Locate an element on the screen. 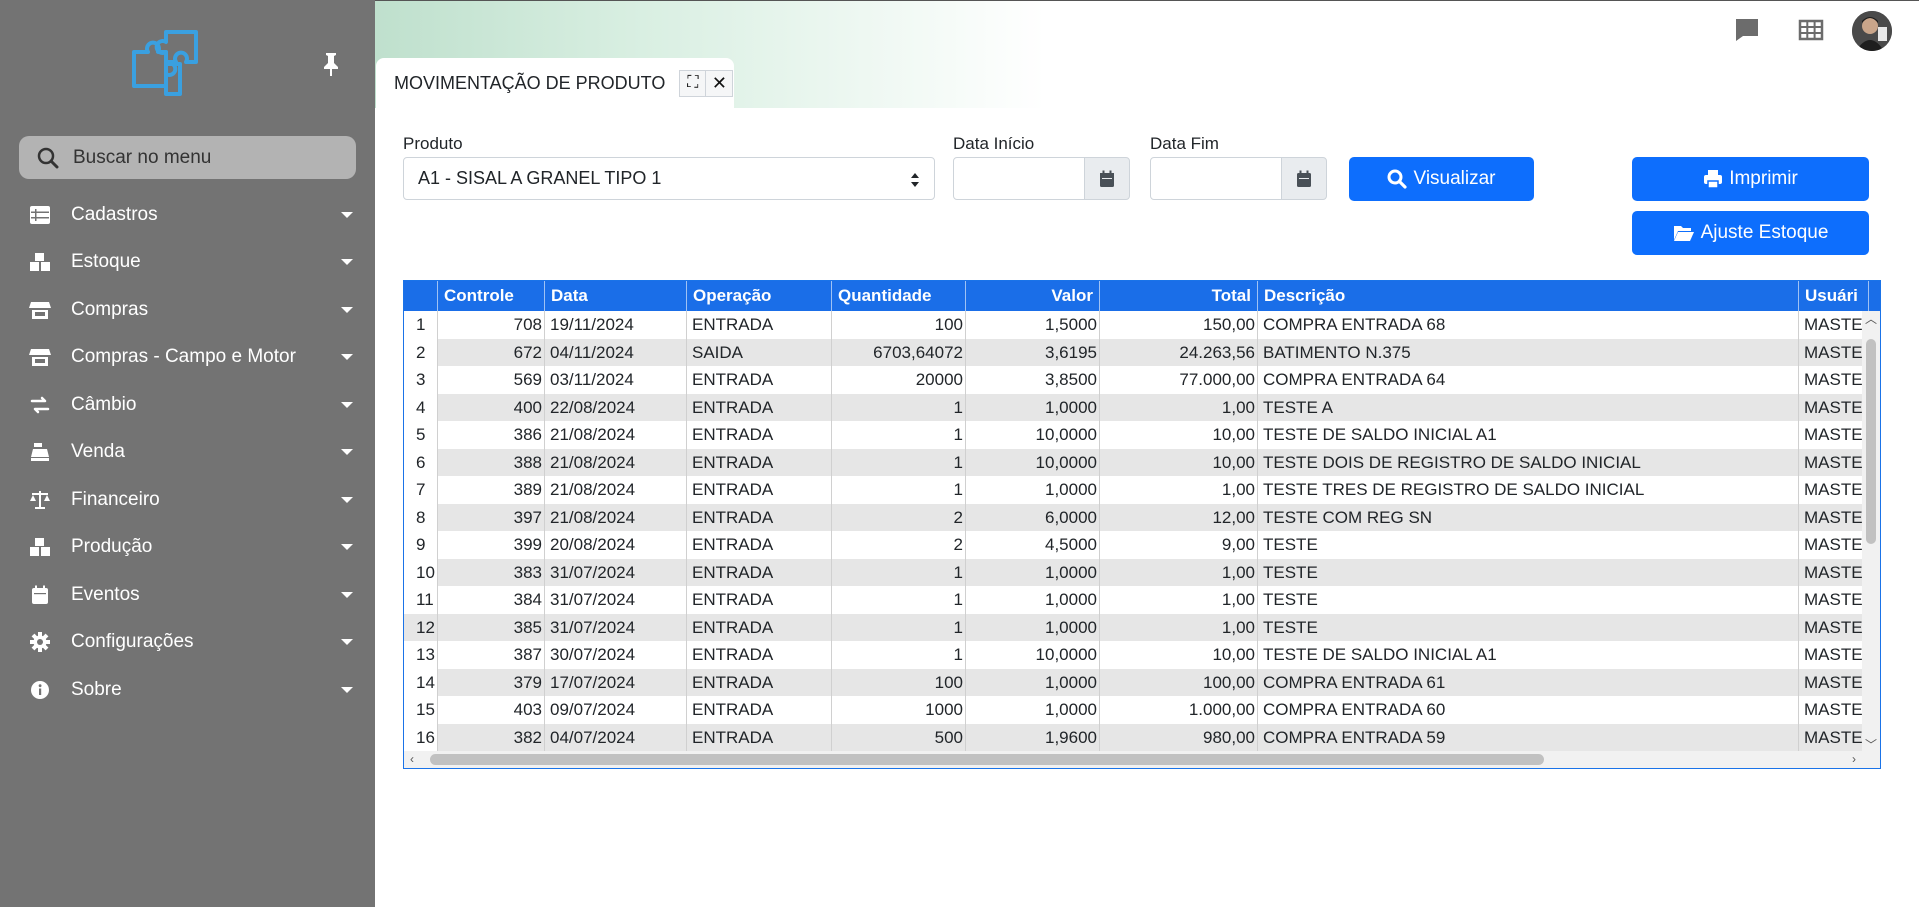  vertical-scroll-thumb is located at coordinates (1871, 441).